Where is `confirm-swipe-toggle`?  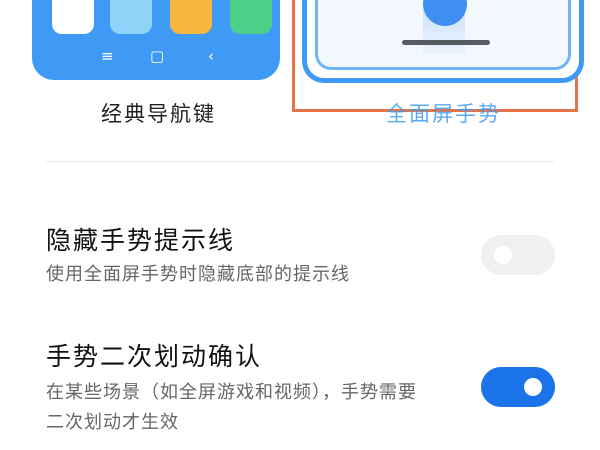
confirm-swipe-toggle is located at coordinates (518, 387).